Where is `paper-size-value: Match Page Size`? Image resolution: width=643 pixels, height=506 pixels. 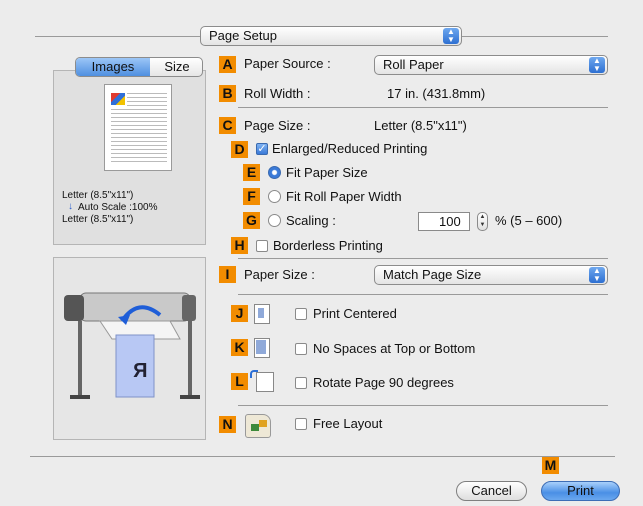
paper-size-value: Match Page Size is located at coordinates (432, 274).